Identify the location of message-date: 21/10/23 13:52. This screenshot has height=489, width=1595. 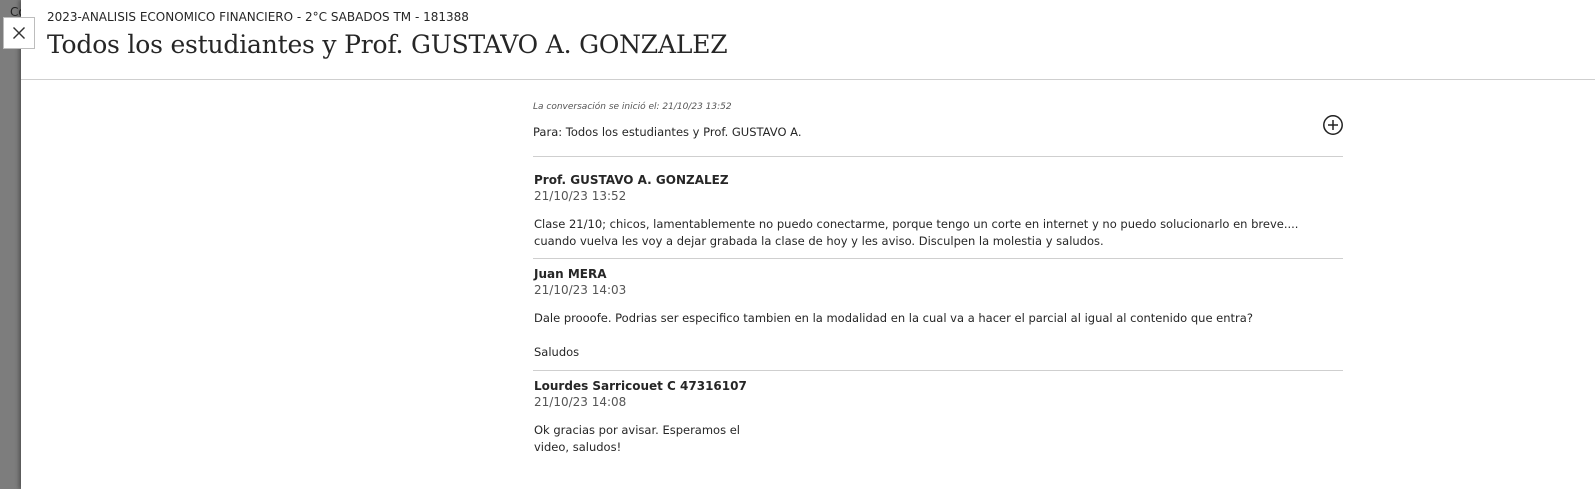
(580, 196).